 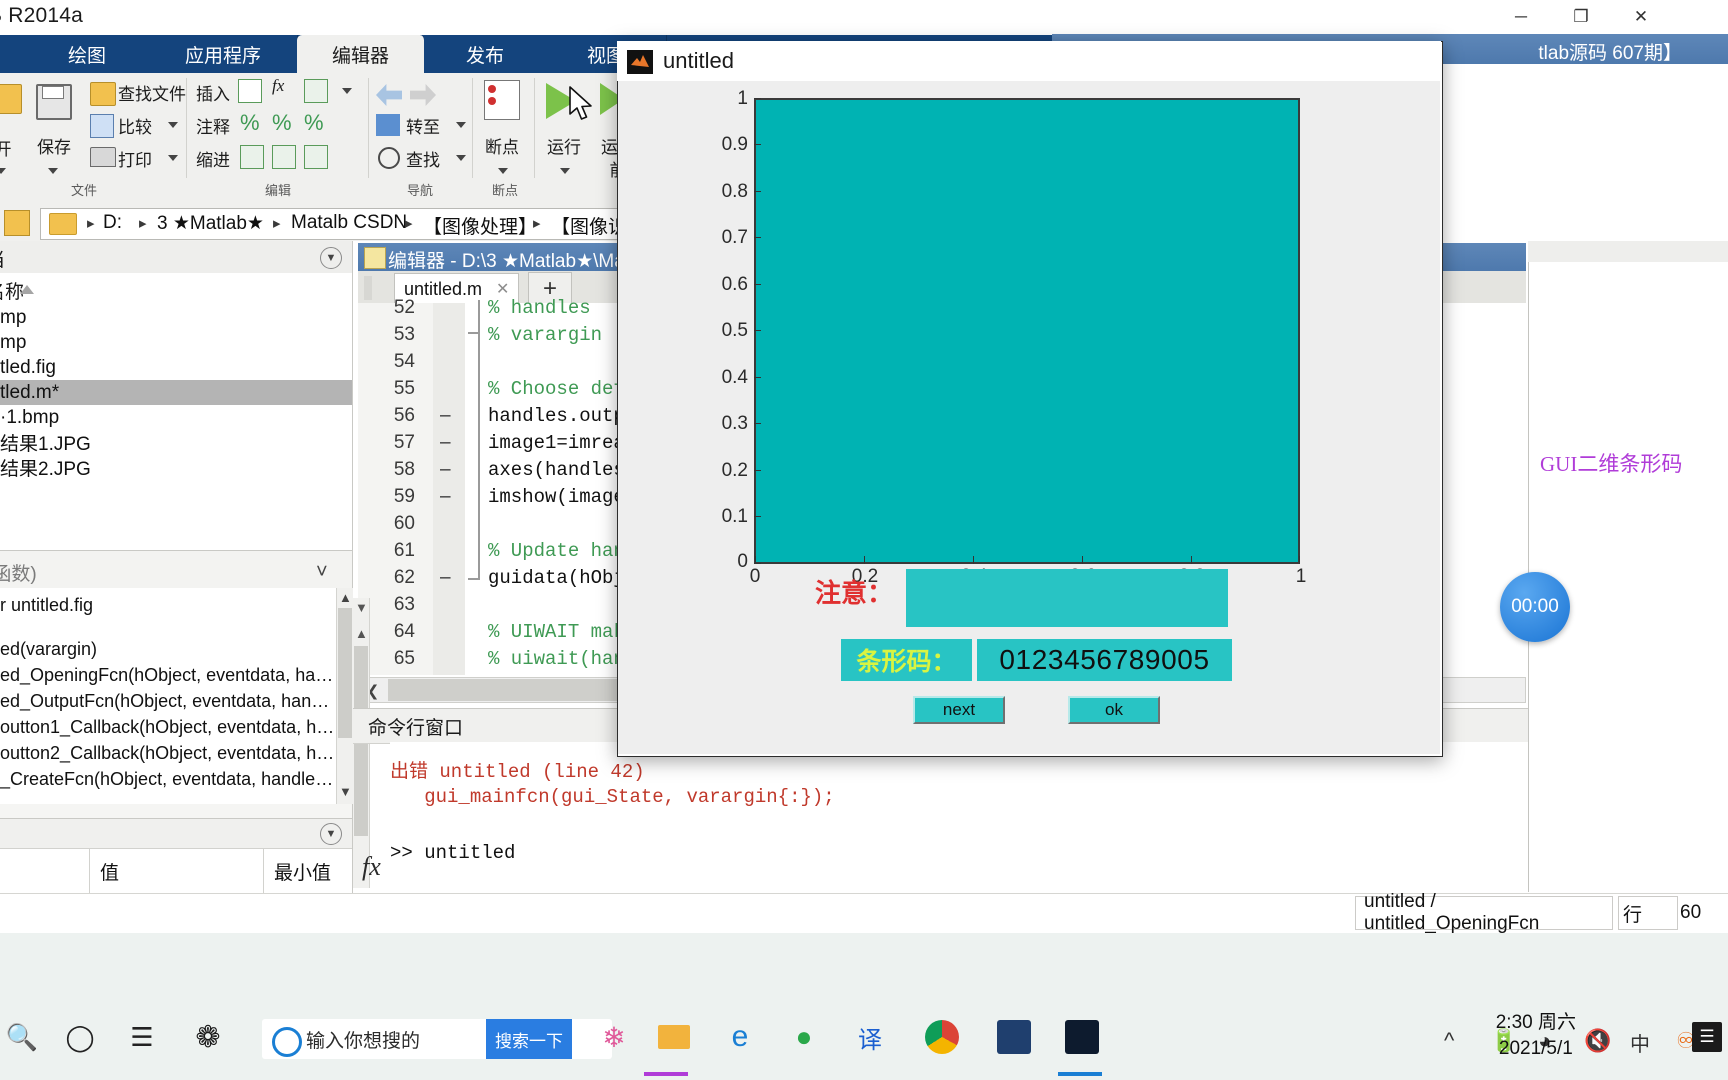 I want to click on compare-label: 比较, so click(x=135, y=125).